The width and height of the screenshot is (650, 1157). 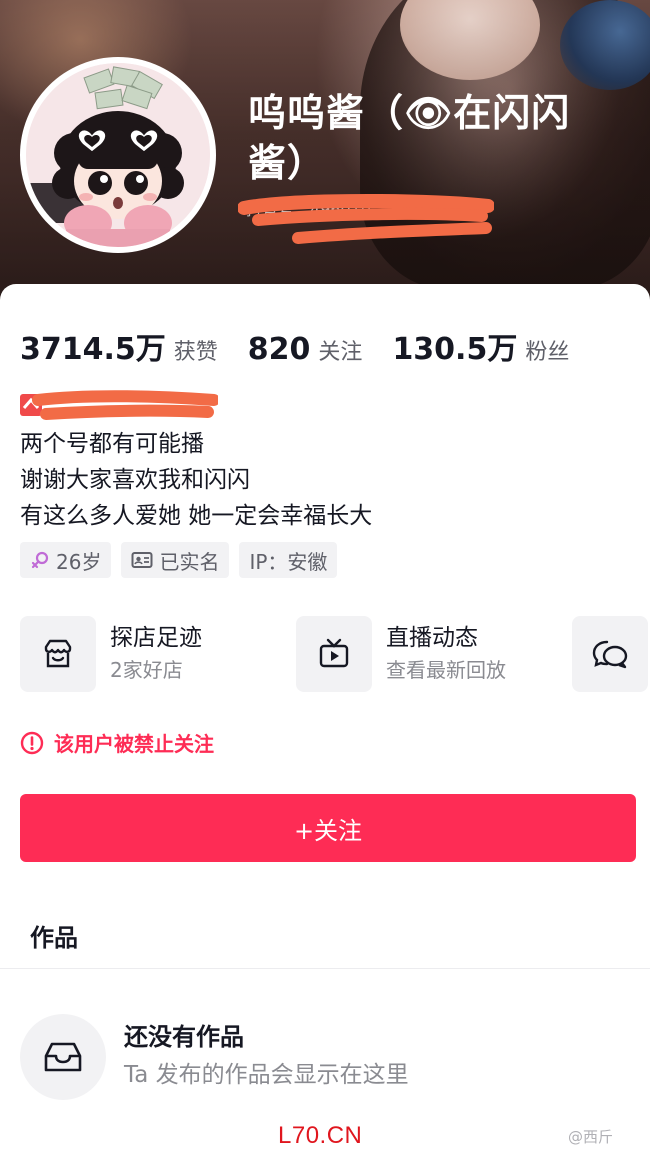 What do you see at coordinates (40, 560) in the screenshot?
I see `female-icon` at bounding box center [40, 560].